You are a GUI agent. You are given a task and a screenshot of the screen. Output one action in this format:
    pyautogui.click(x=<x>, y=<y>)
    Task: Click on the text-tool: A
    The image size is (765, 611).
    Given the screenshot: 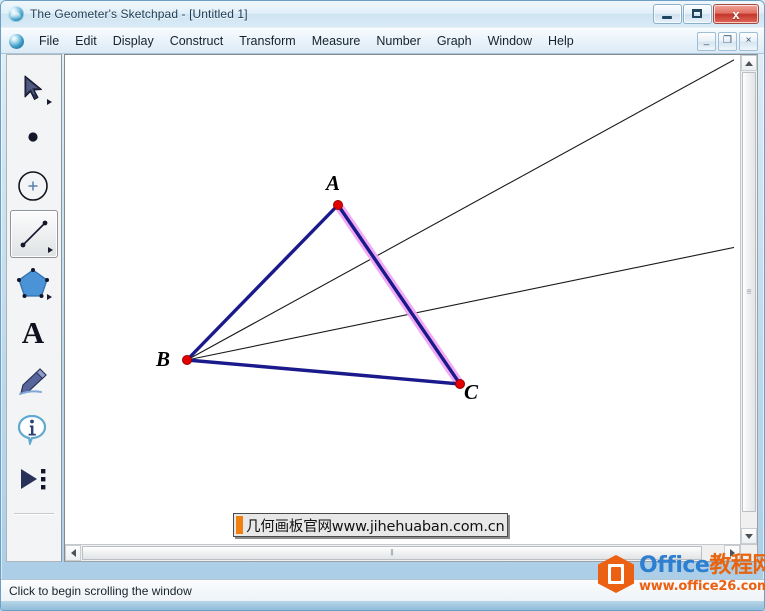 What is the action you would take?
    pyautogui.click(x=33, y=331)
    